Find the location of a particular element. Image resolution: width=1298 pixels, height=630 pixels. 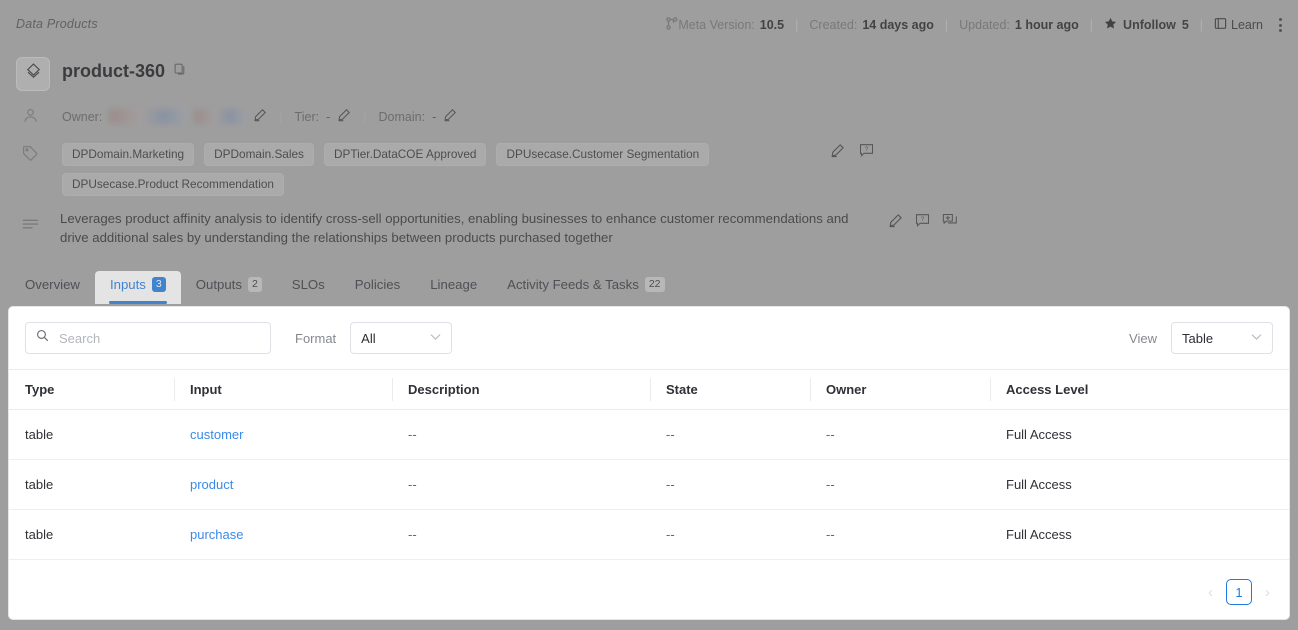

tag-item: DPUsecase.Customer Segmentation is located at coordinates (603, 154).